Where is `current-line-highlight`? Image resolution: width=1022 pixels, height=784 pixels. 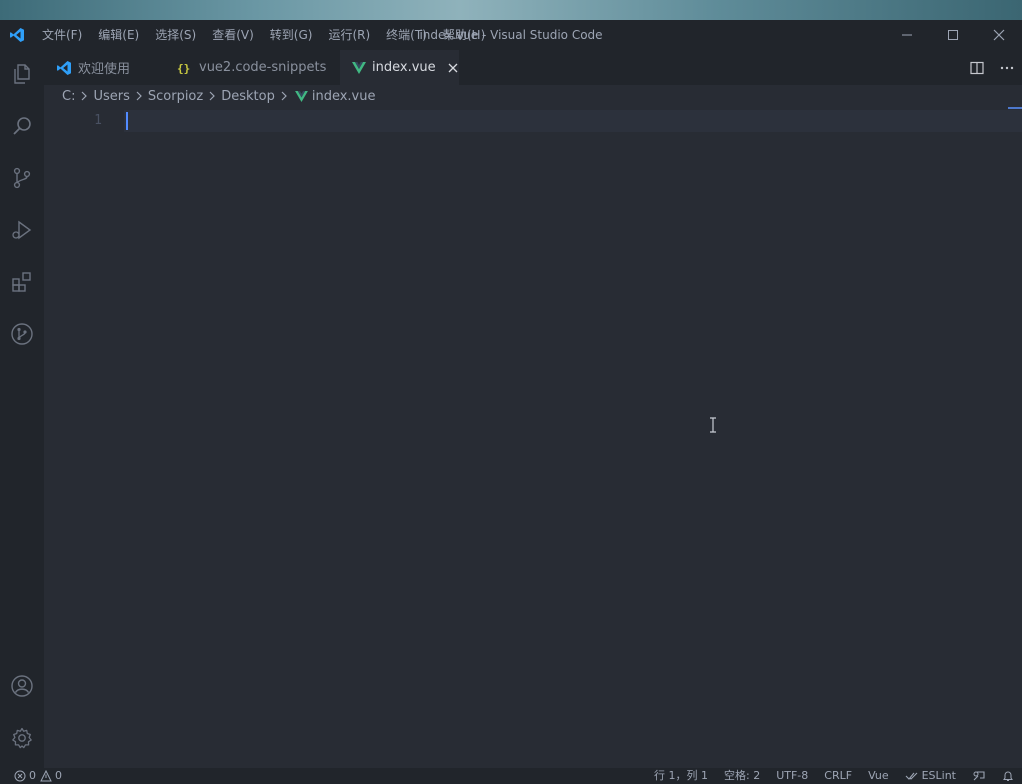
current-line-highlight is located at coordinates (573, 121).